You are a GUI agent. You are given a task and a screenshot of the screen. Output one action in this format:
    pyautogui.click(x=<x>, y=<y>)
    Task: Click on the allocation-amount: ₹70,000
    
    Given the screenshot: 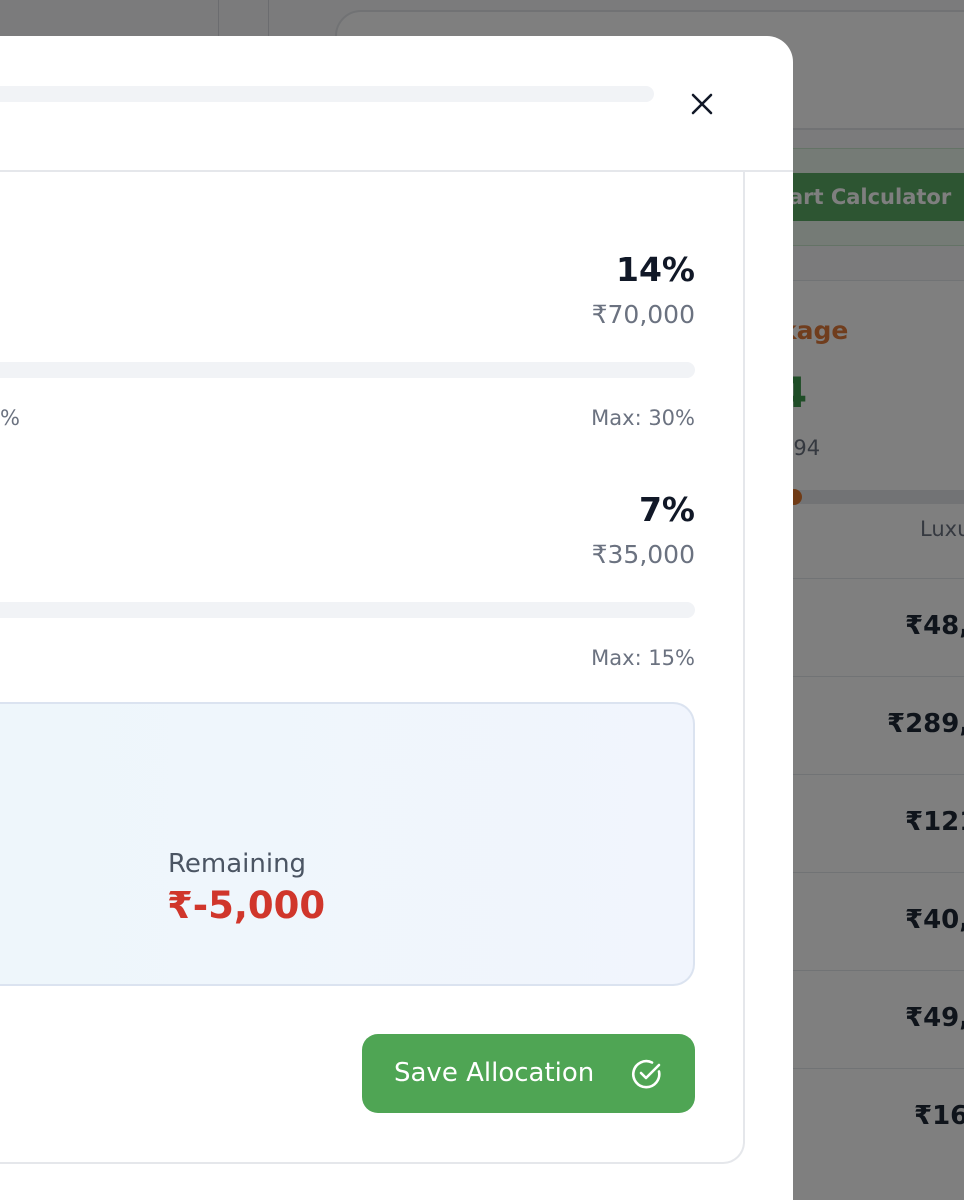 What is the action you would take?
    pyautogui.click(x=643, y=314)
    